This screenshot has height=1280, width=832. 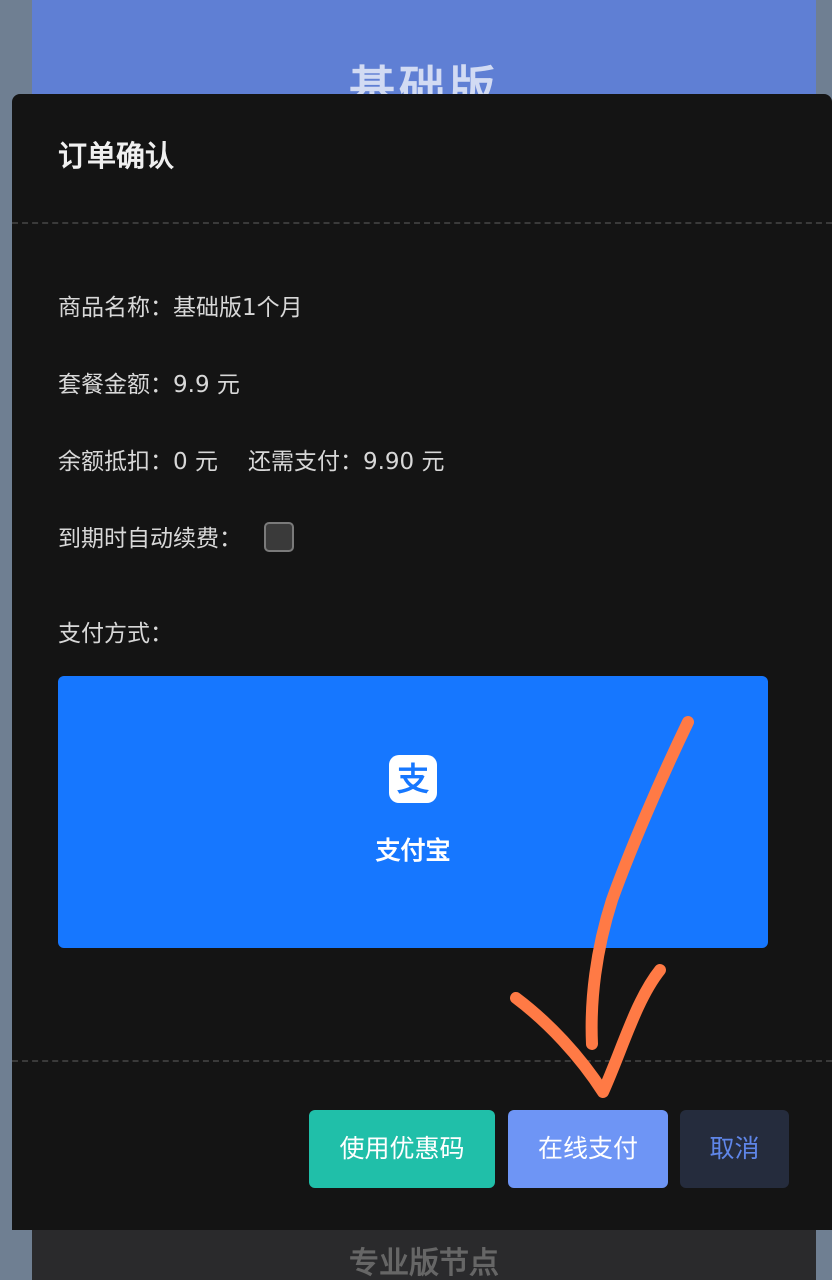 What do you see at coordinates (734, 1149) in the screenshot?
I see `cancel-button: 取消` at bounding box center [734, 1149].